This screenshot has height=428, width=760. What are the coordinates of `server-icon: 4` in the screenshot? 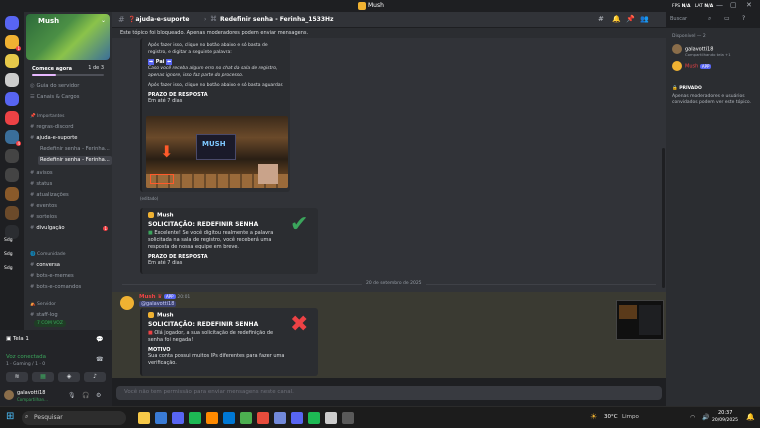 It's located at (13, 138).